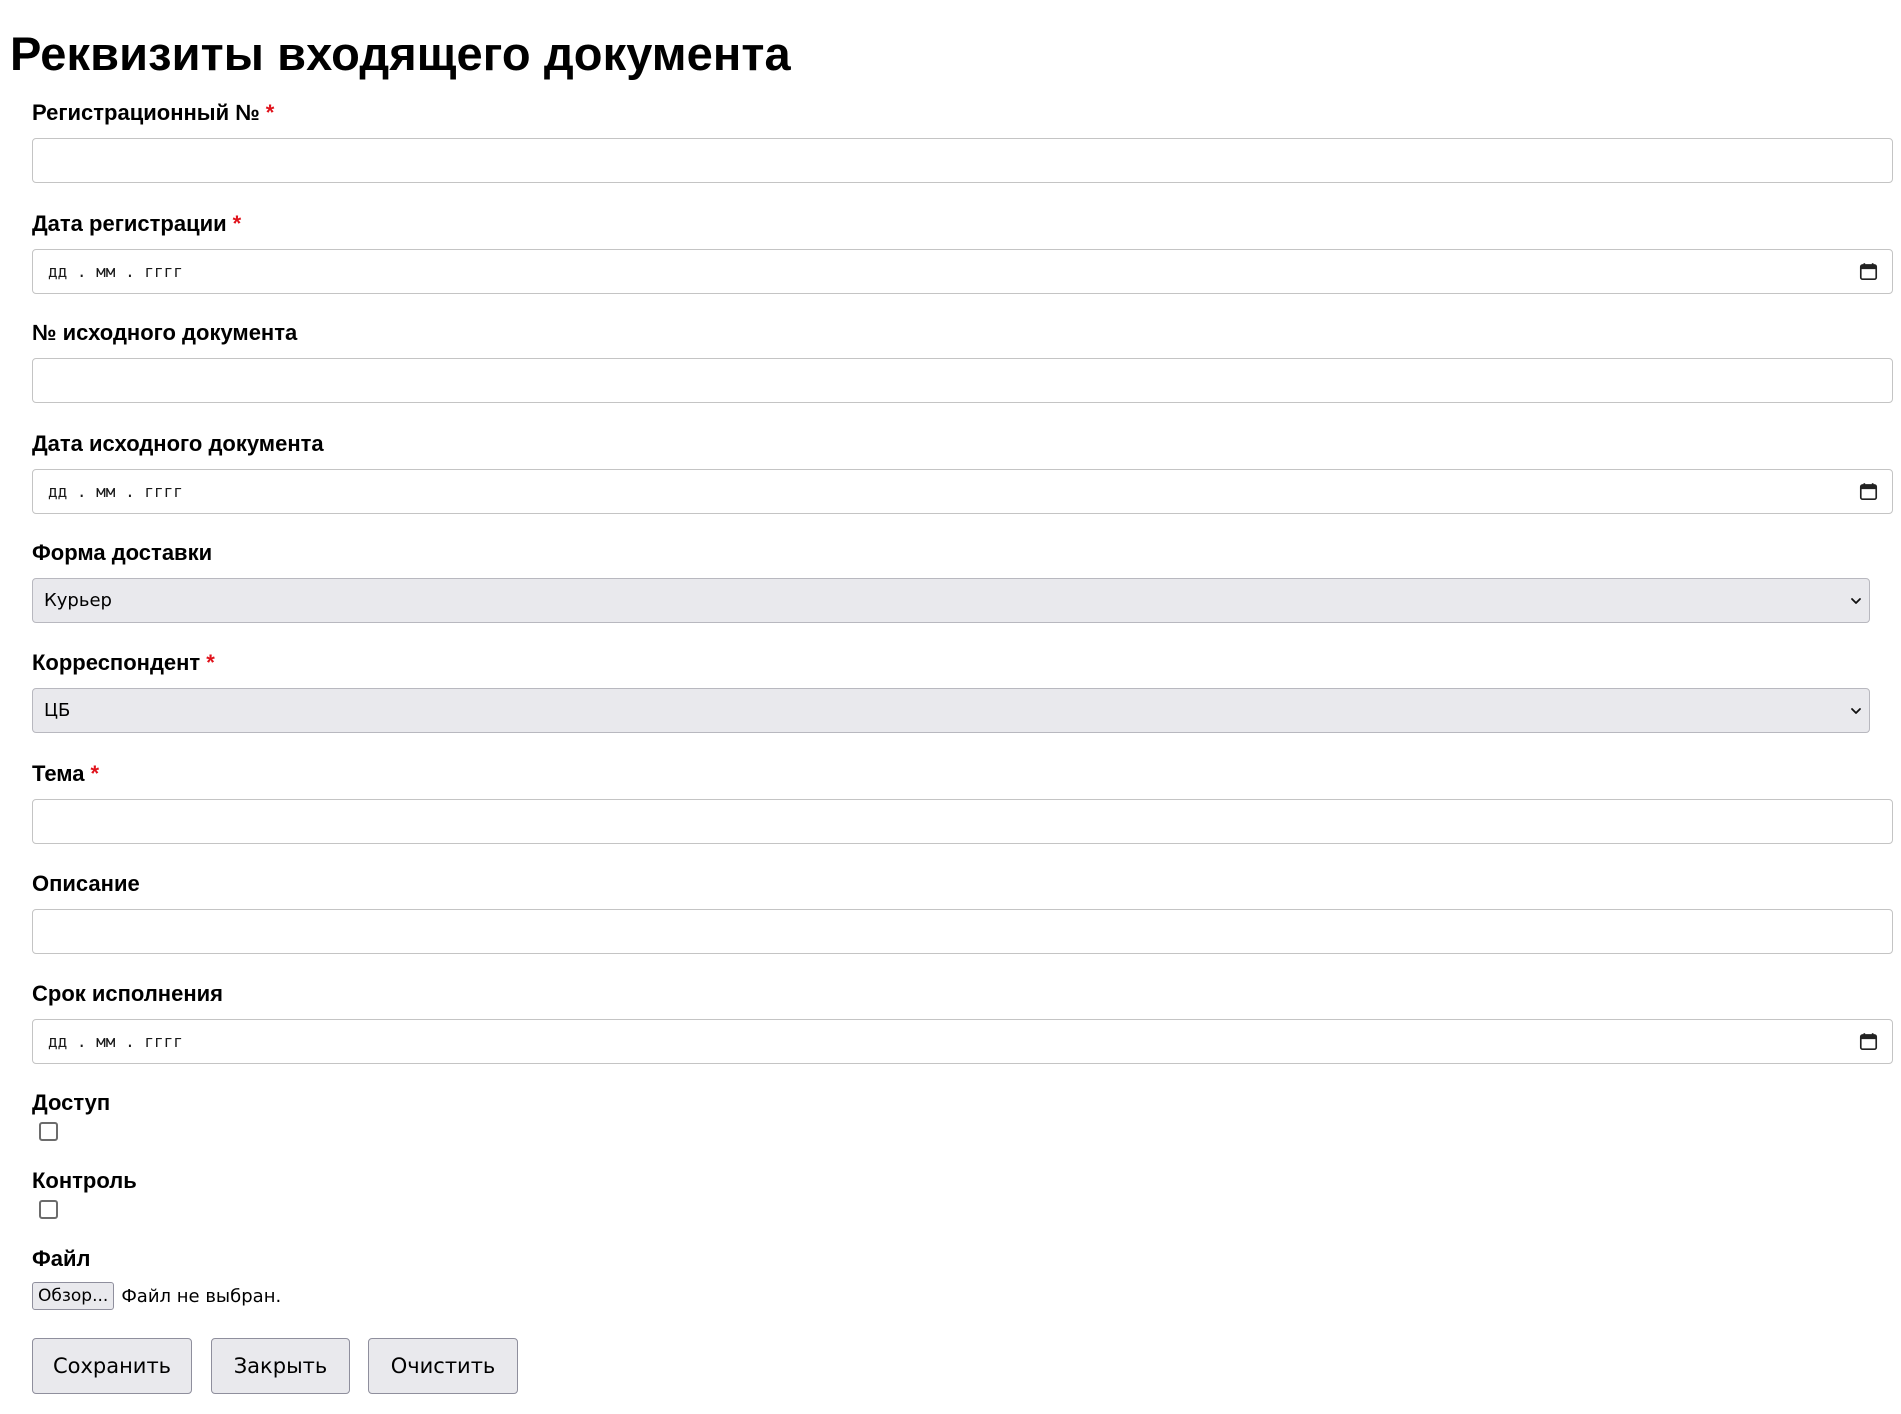 The image size is (1901, 1414). Describe the element at coordinates (962, 931) in the screenshot. I see `description-input` at that location.